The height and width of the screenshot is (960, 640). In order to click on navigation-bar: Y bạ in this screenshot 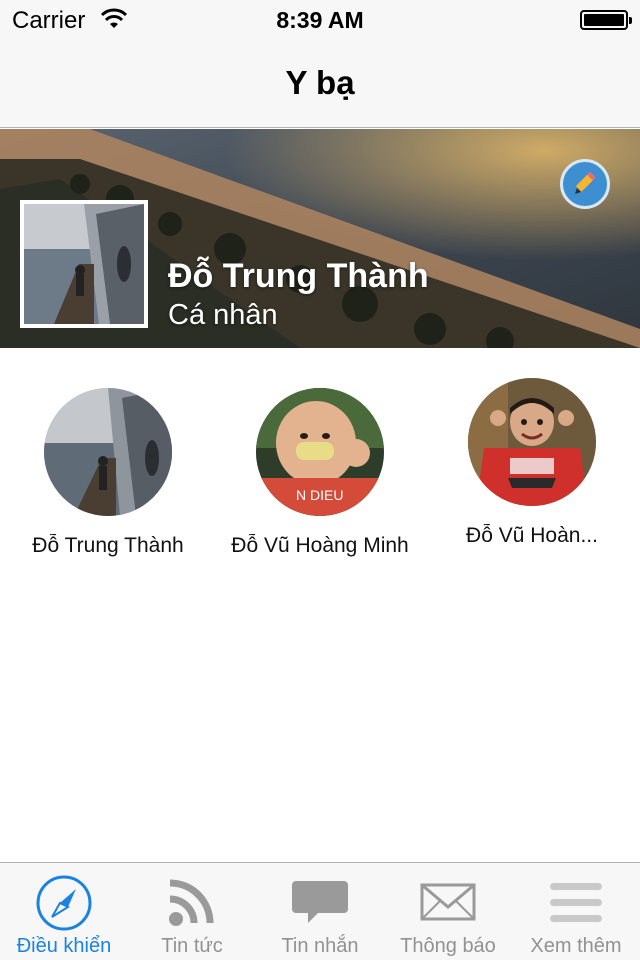, I will do `click(320, 84)`.